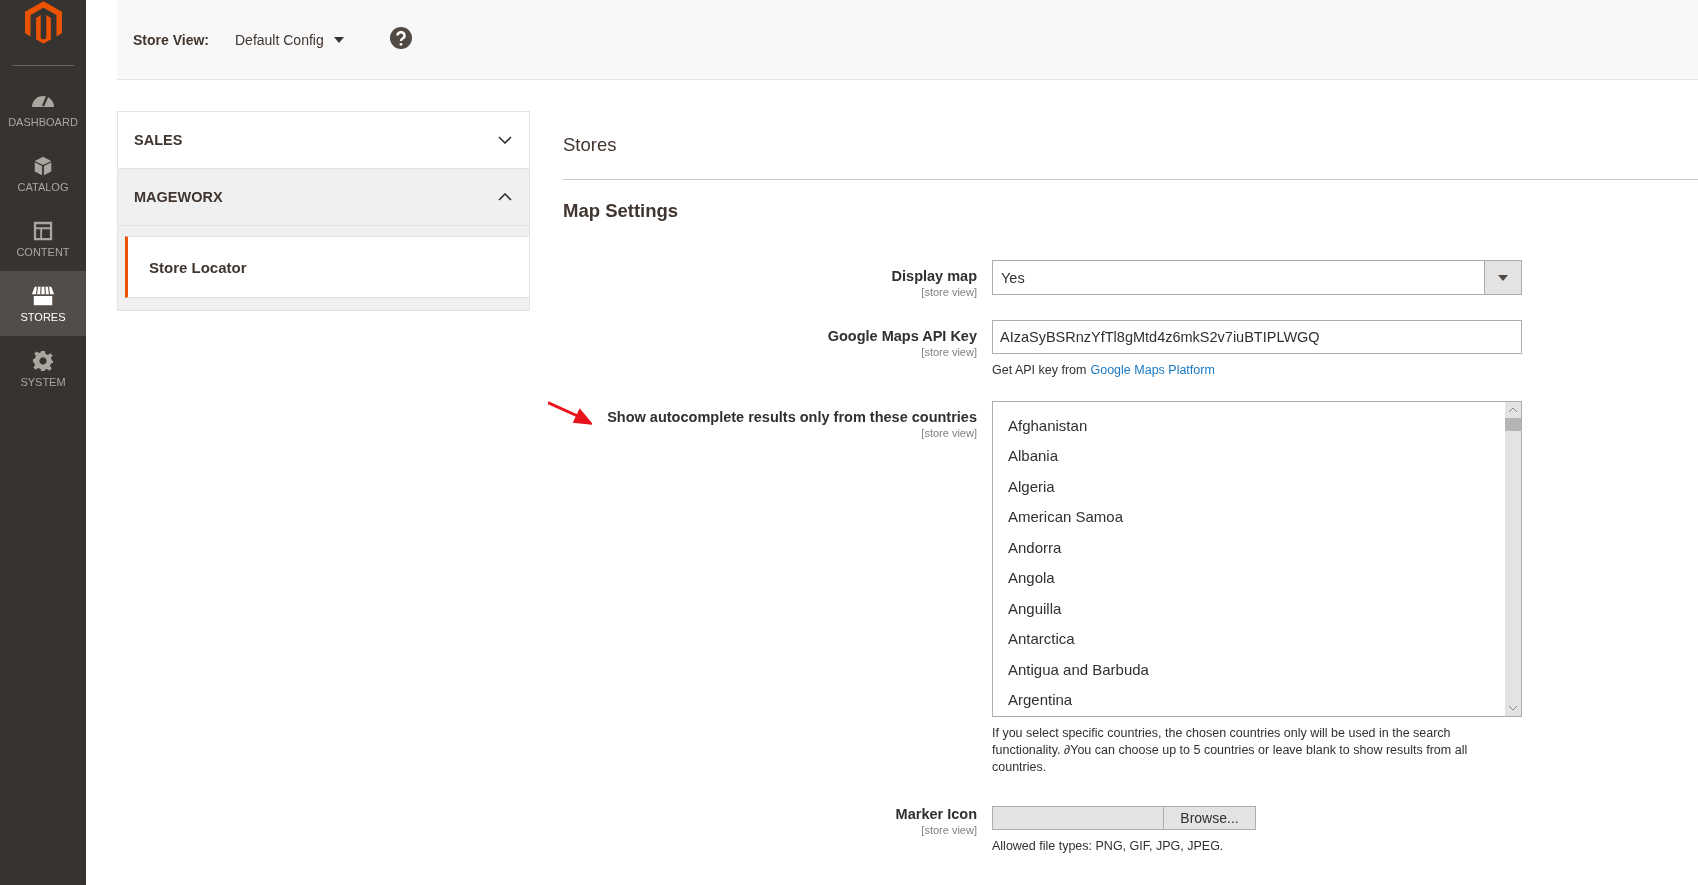 This screenshot has width=1698, height=885. What do you see at coordinates (1249, 486) in the screenshot?
I see `country-option: Algeria` at bounding box center [1249, 486].